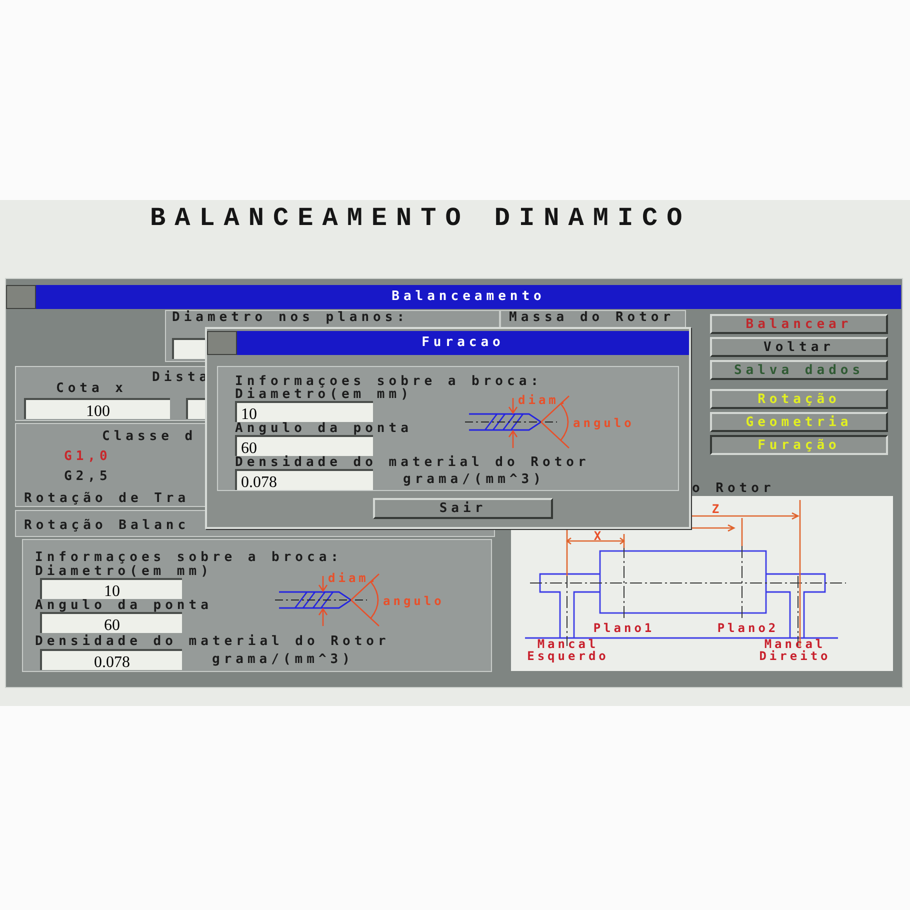 The width and height of the screenshot is (910, 910). What do you see at coordinates (599, 536) in the screenshot?
I see `dimension-label: X` at bounding box center [599, 536].